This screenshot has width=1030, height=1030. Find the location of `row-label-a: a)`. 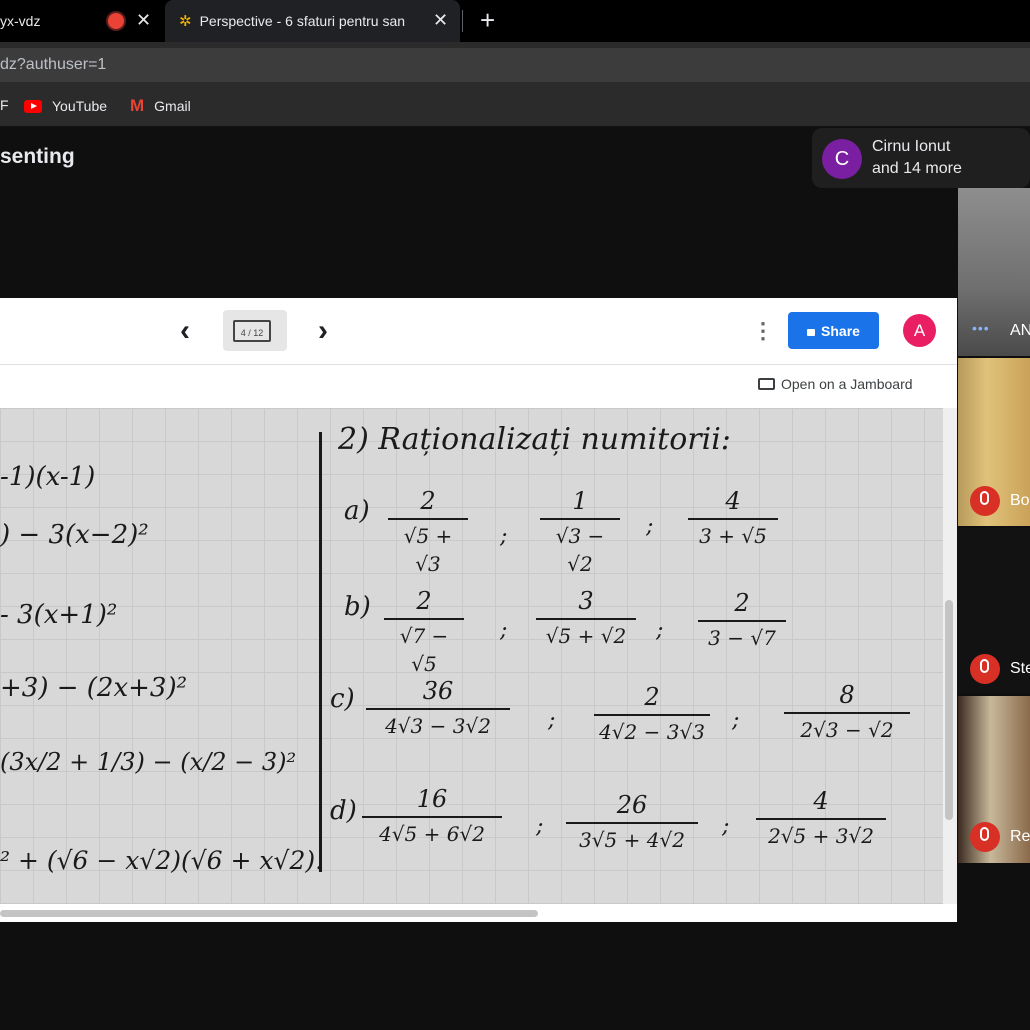

row-label-a: a) is located at coordinates (357, 511).